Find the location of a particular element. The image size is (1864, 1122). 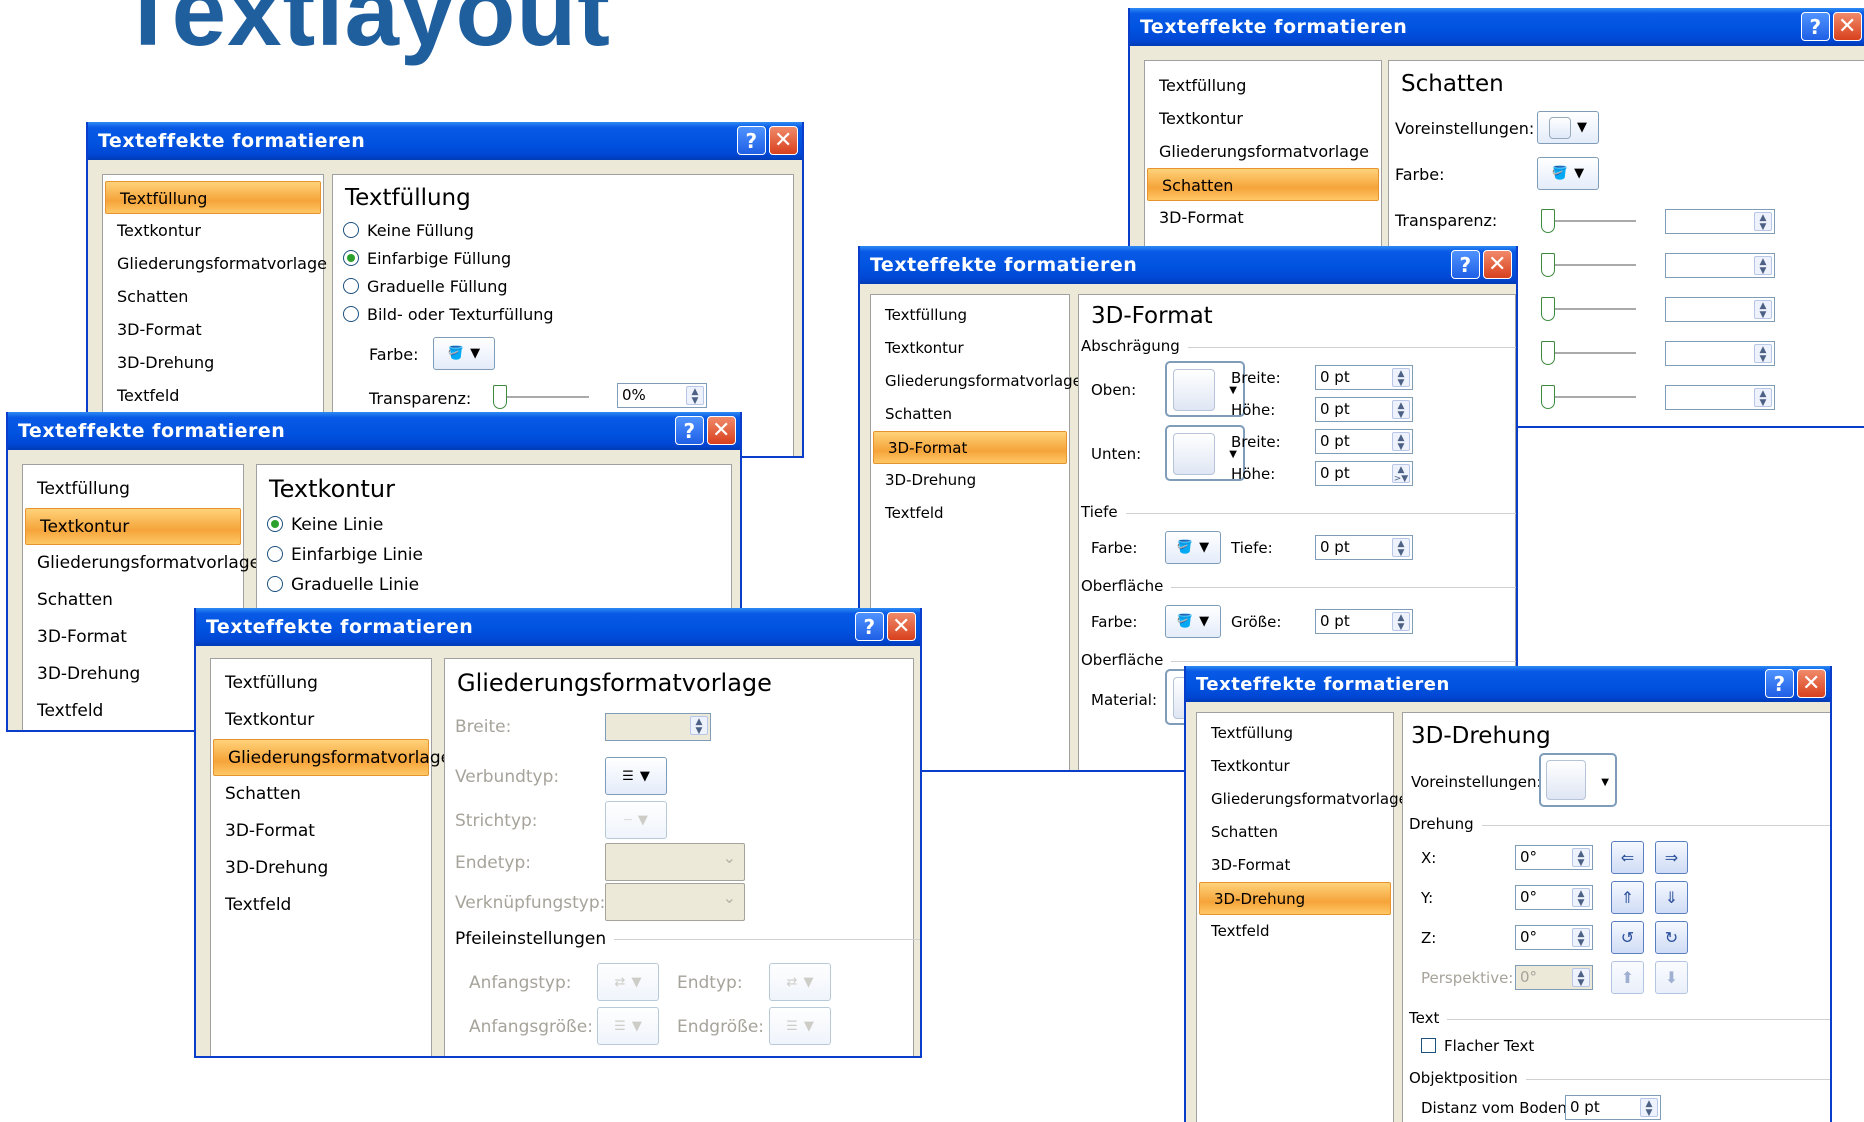

distance-slider is located at coordinates (1588, 397).